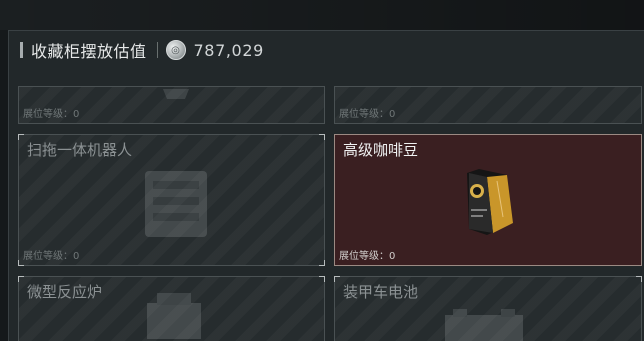 Image resolution: width=644 pixels, height=341 pixels. I want to click on cabinet-valuation-title: 收藏柜摆放估值, so click(89, 51).